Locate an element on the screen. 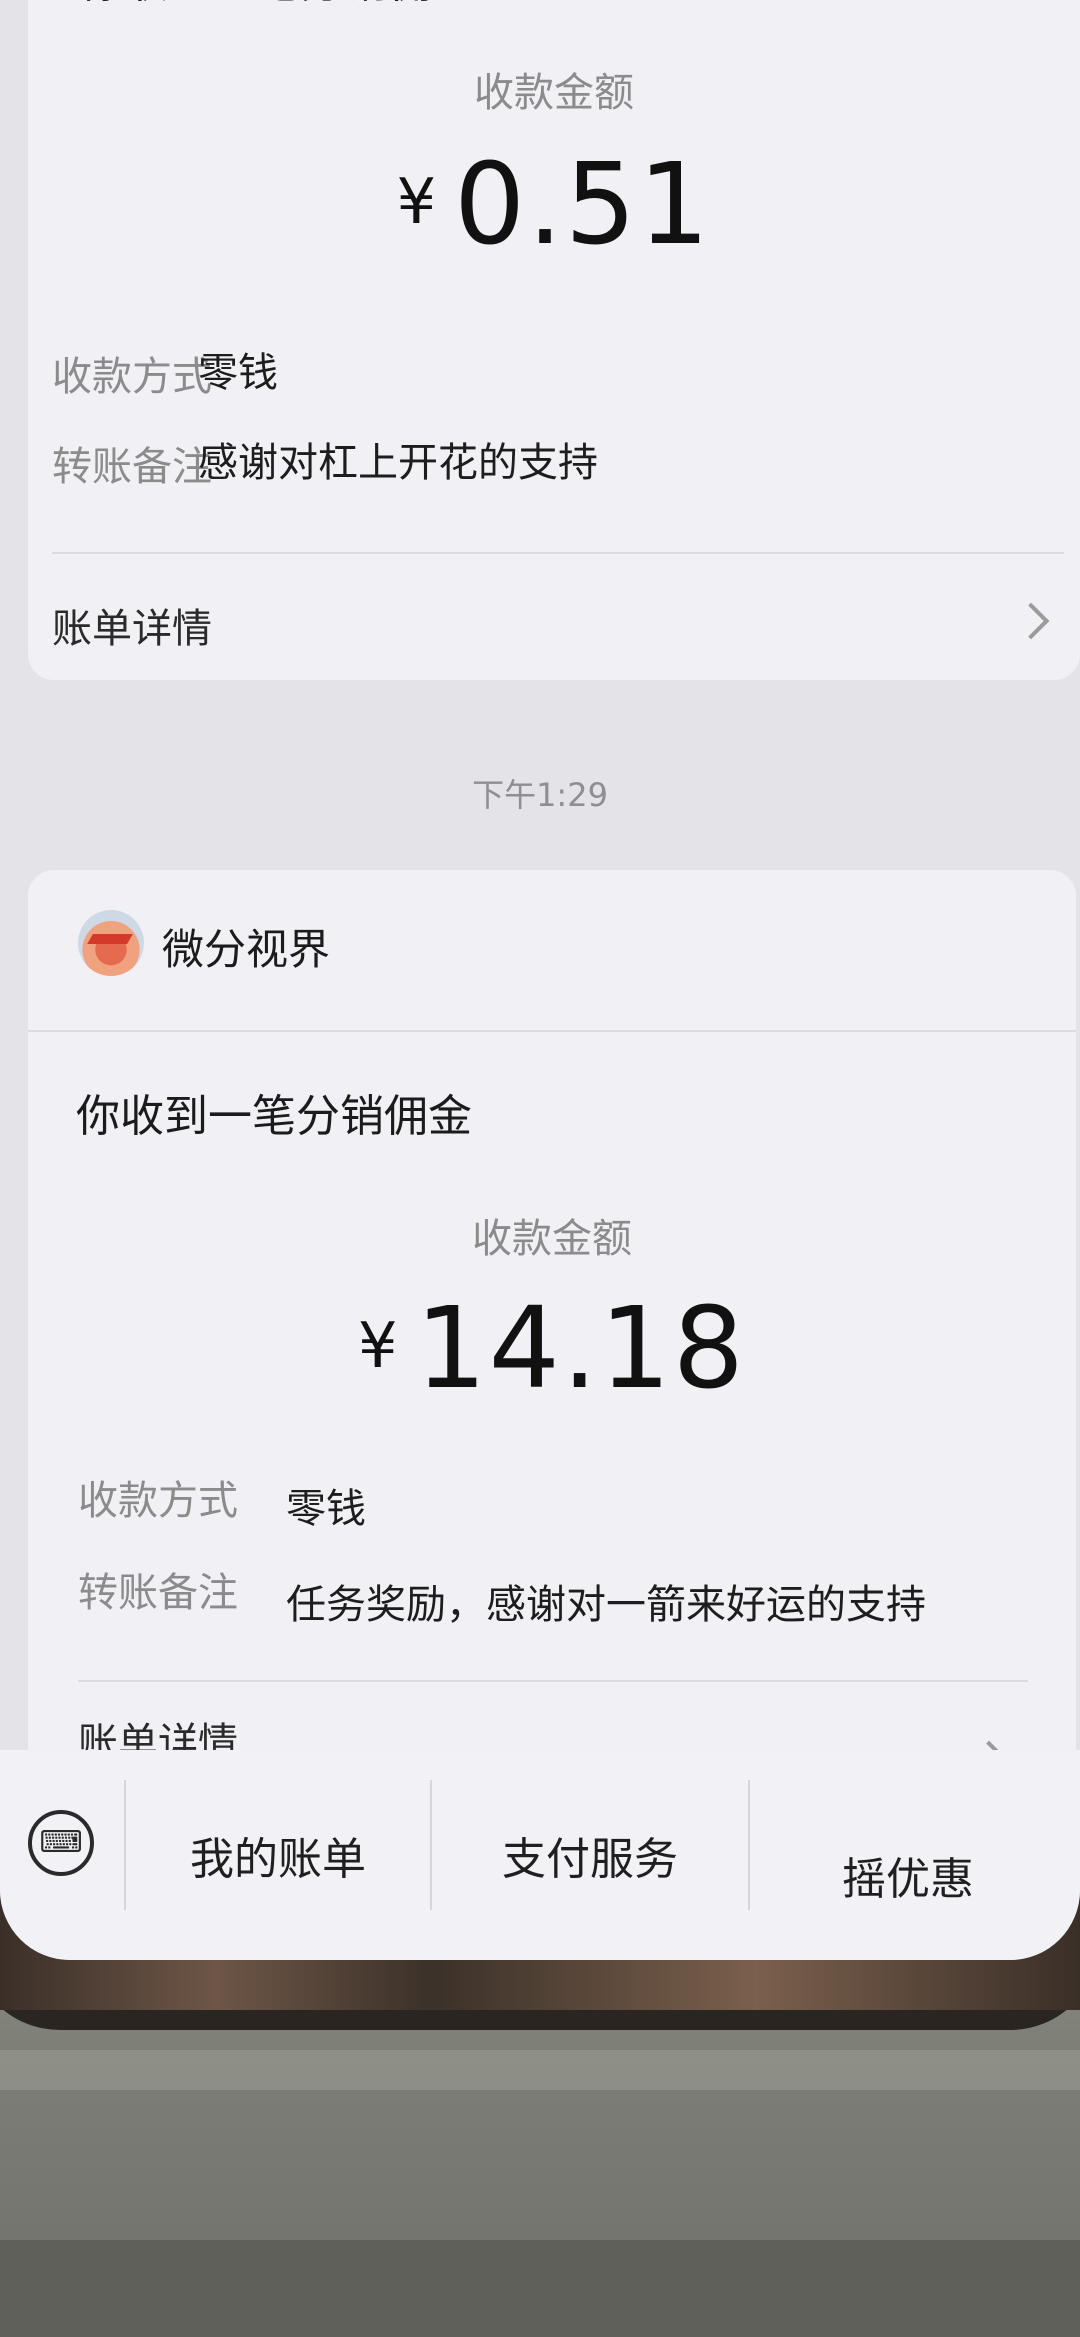  amount: ¥14.18 is located at coordinates (552, 1349).